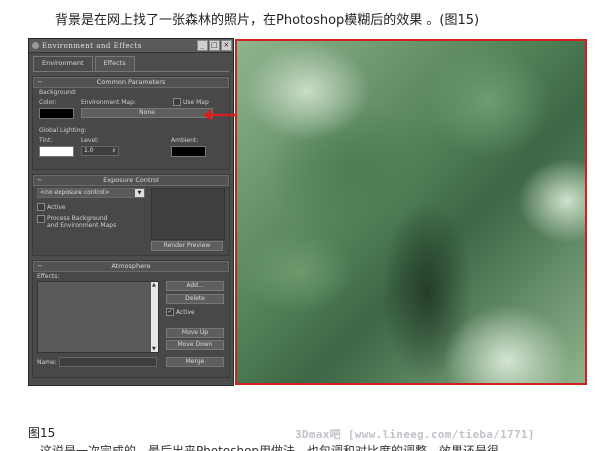 The height and width of the screenshot is (451, 613). I want to click on rollout-title: Exposure Control, so click(131, 180).